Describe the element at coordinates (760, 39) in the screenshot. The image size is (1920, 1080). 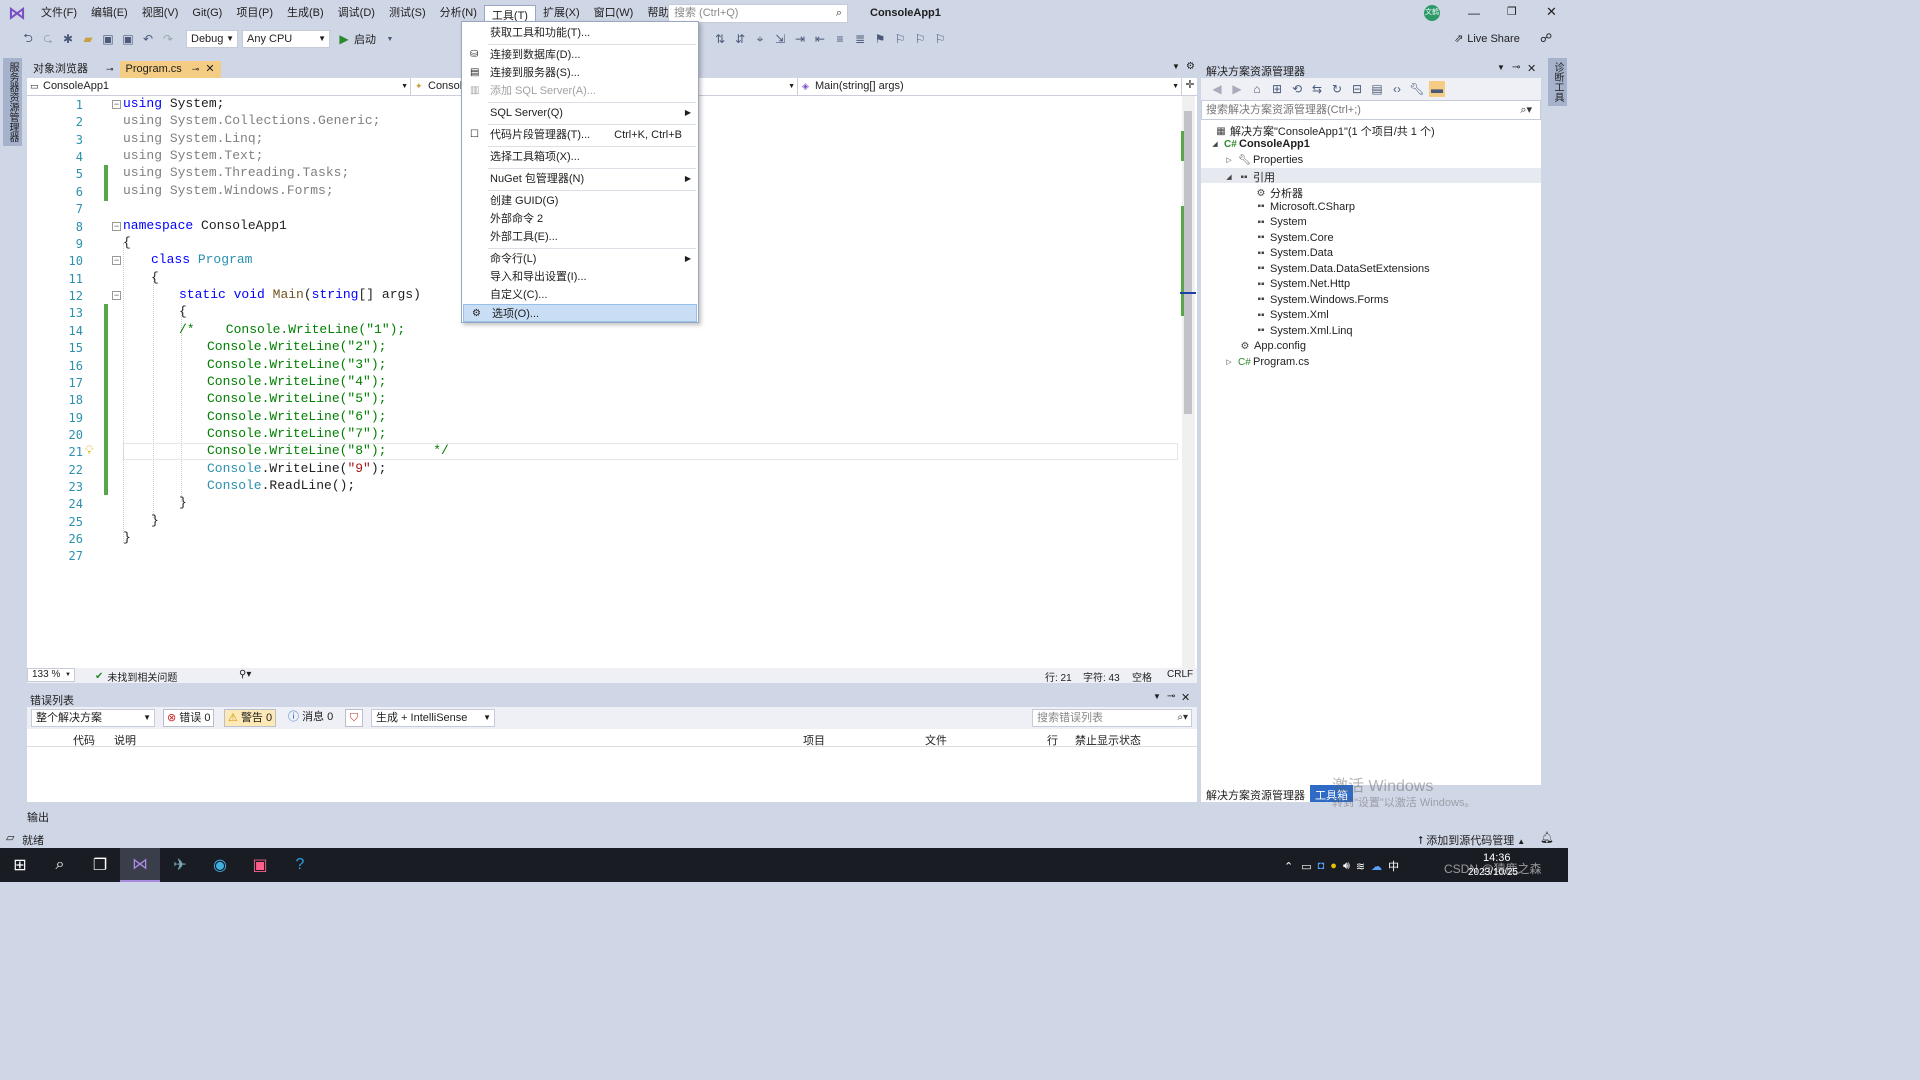
I see `breakpoint-icon: ⌖` at that location.